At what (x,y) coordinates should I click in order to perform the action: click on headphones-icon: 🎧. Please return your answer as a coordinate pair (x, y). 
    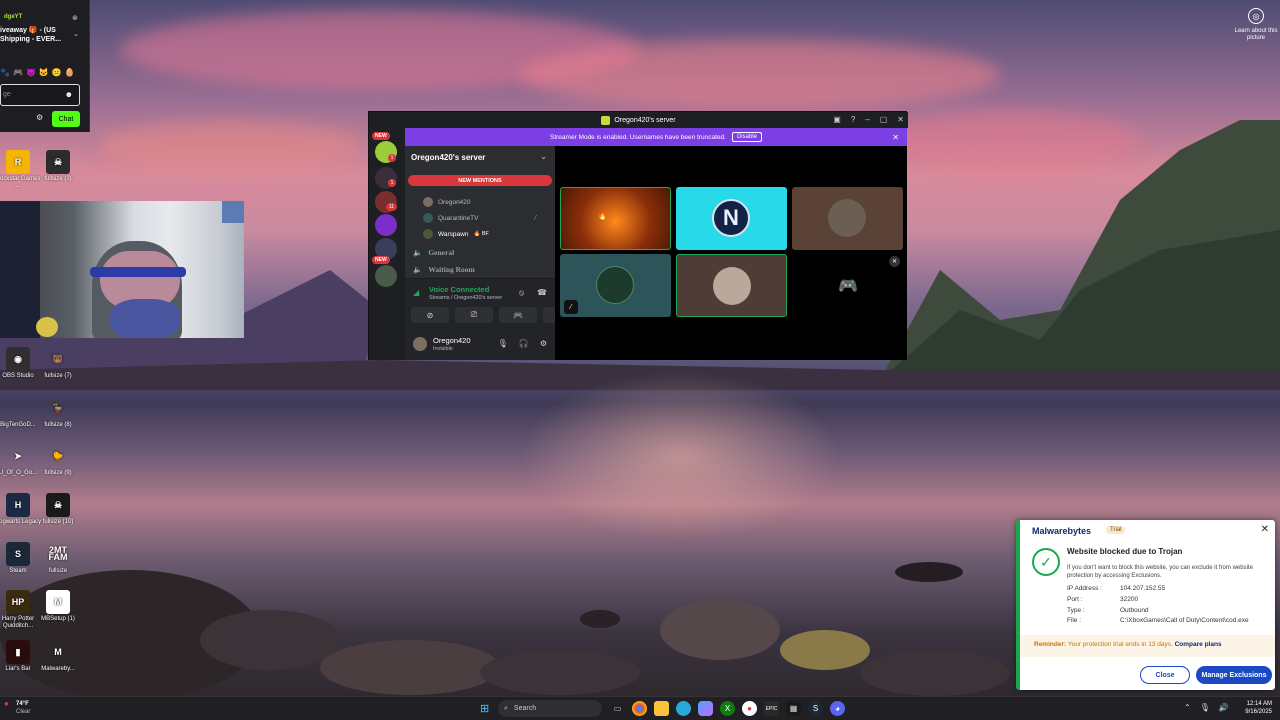
    Looking at the image, I should click on (524, 343).